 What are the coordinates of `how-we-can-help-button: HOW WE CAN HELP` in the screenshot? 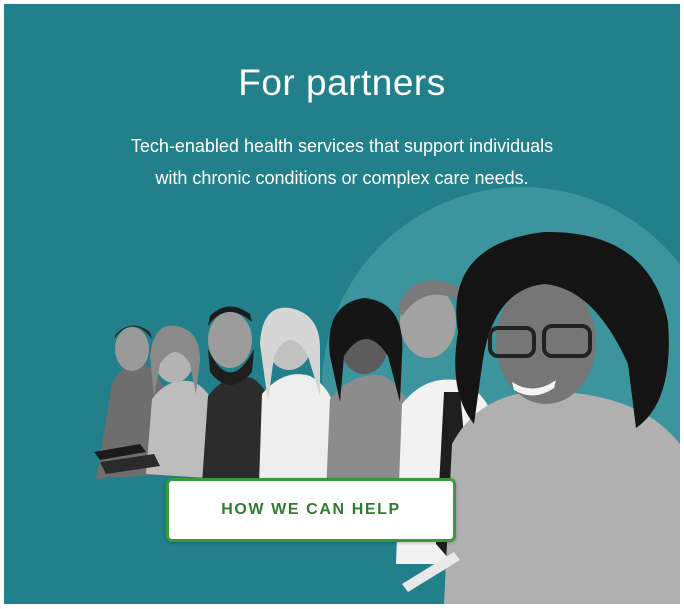 It's located at (311, 510).